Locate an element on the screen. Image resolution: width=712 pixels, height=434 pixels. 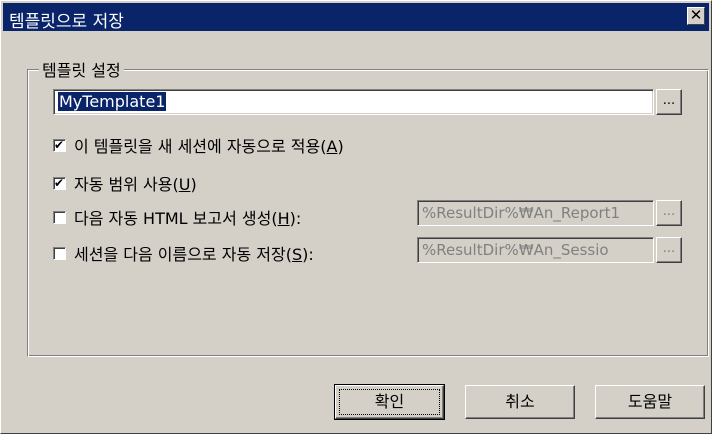
label-text: 세션을 다음 이름으로 자동 저장( is located at coordinates (183, 254).